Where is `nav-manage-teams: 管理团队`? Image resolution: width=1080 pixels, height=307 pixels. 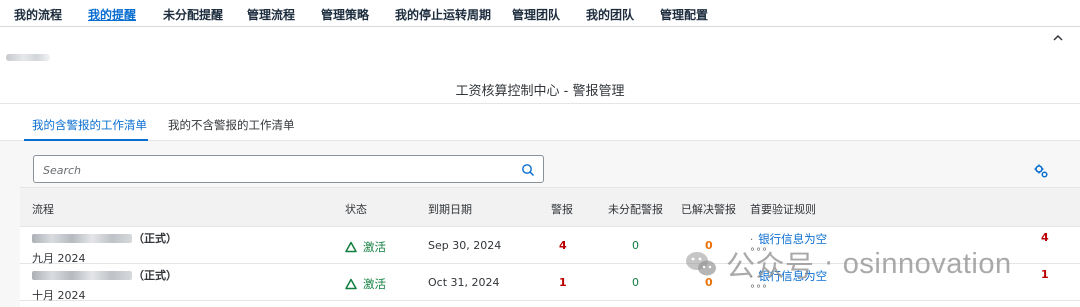
nav-manage-teams: 管理团队 is located at coordinates (536, 14).